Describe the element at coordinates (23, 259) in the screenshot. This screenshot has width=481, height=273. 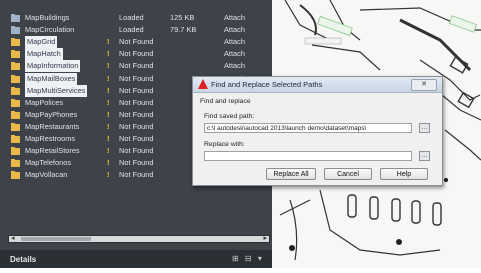
I see `details-label: Details` at that location.